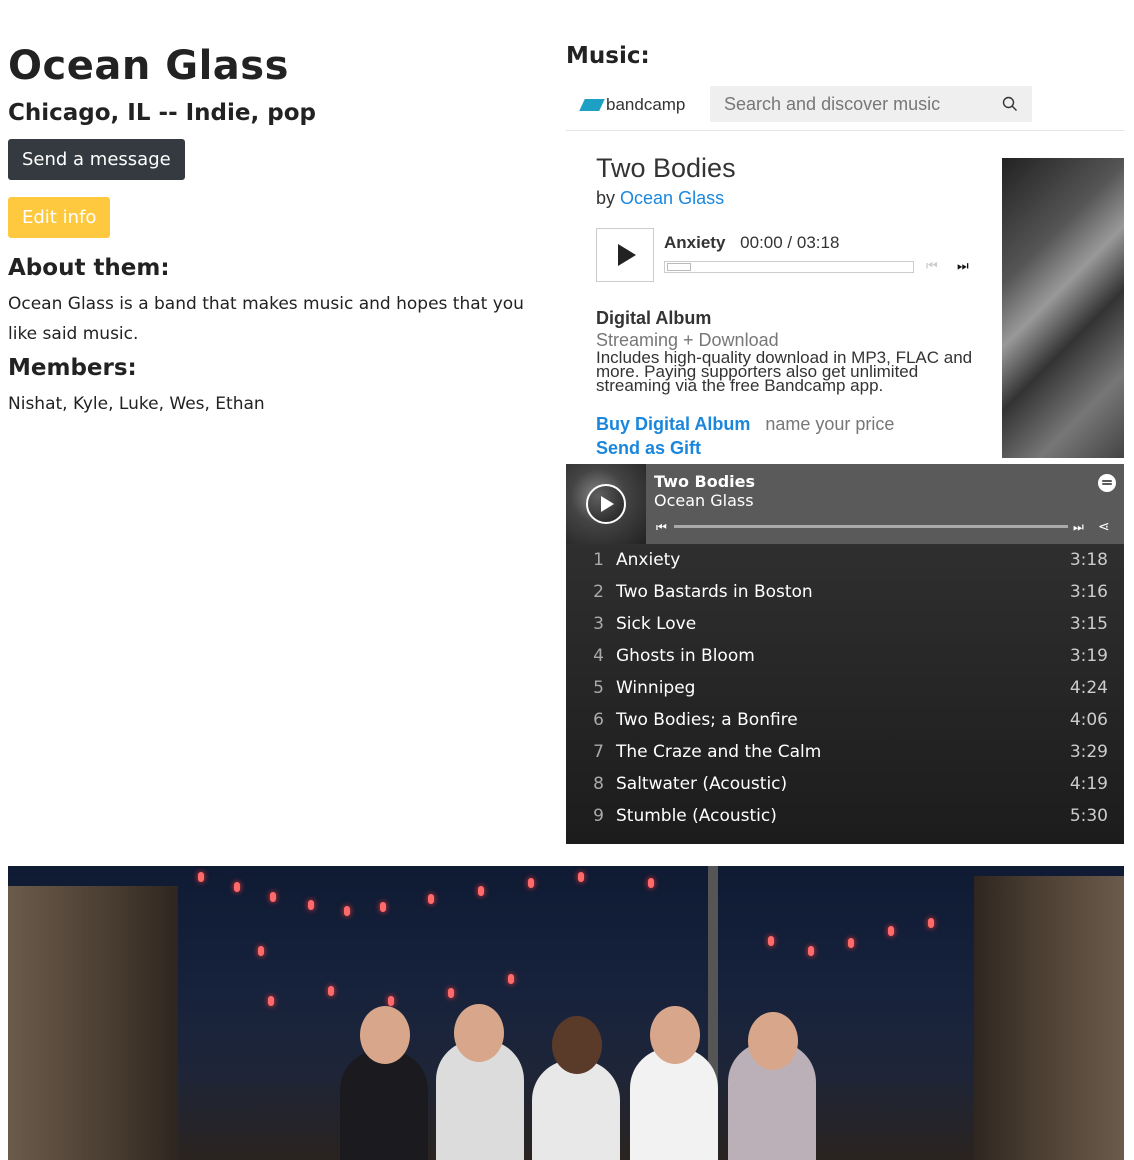 The width and height of the screenshot is (1134, 1160). Describe the element at coordinates (830, 424) in the screenshot. I see `price-label: name your price` at that location.